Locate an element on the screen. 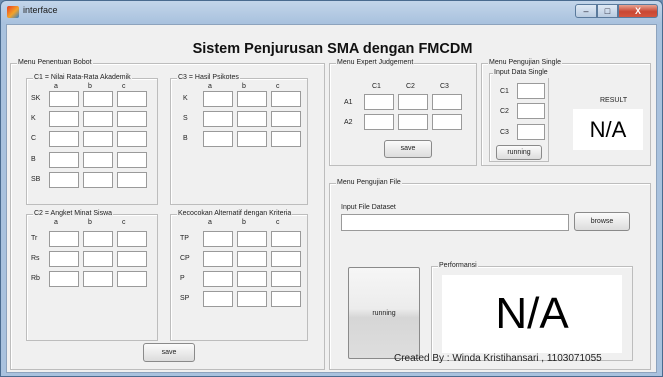  bobot-panel-title: Menu Penentuan Bobot is located at coordinates (55, 63).